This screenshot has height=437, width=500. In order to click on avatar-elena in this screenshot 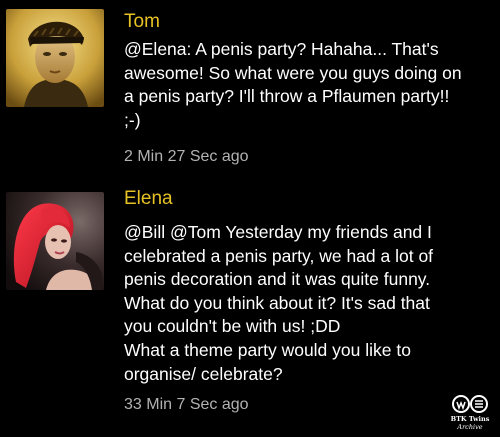, I will do `click(55, 241)`.